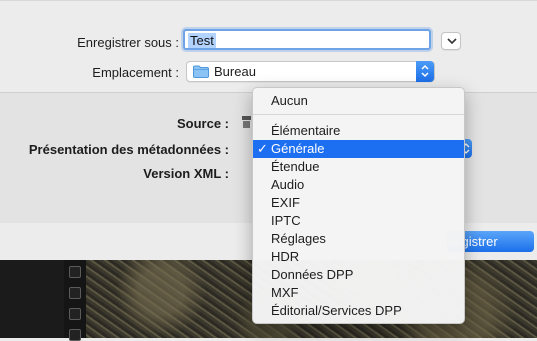  Describe the element at coordinates (202, 123) in the screenshot. I see `source-label: Source :` at that location.